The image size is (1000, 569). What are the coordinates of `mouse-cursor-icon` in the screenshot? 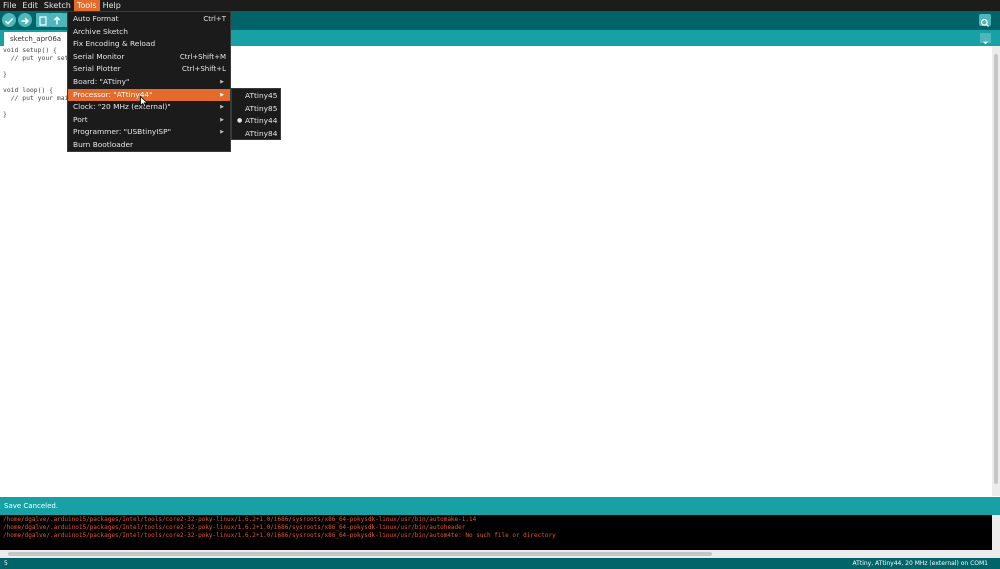 It's located at (144, 102).